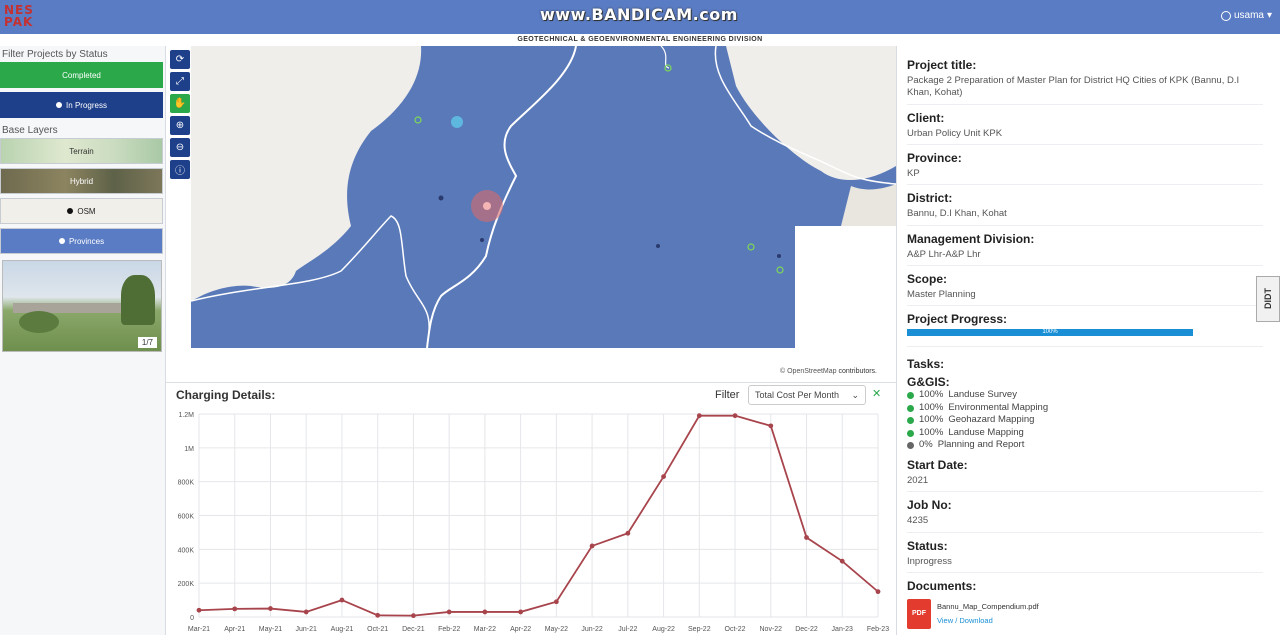  What do you see at coordinates (942, 585) in the screenshot?
I see `documents-label: Documents:` at bounding box center [942, 585].